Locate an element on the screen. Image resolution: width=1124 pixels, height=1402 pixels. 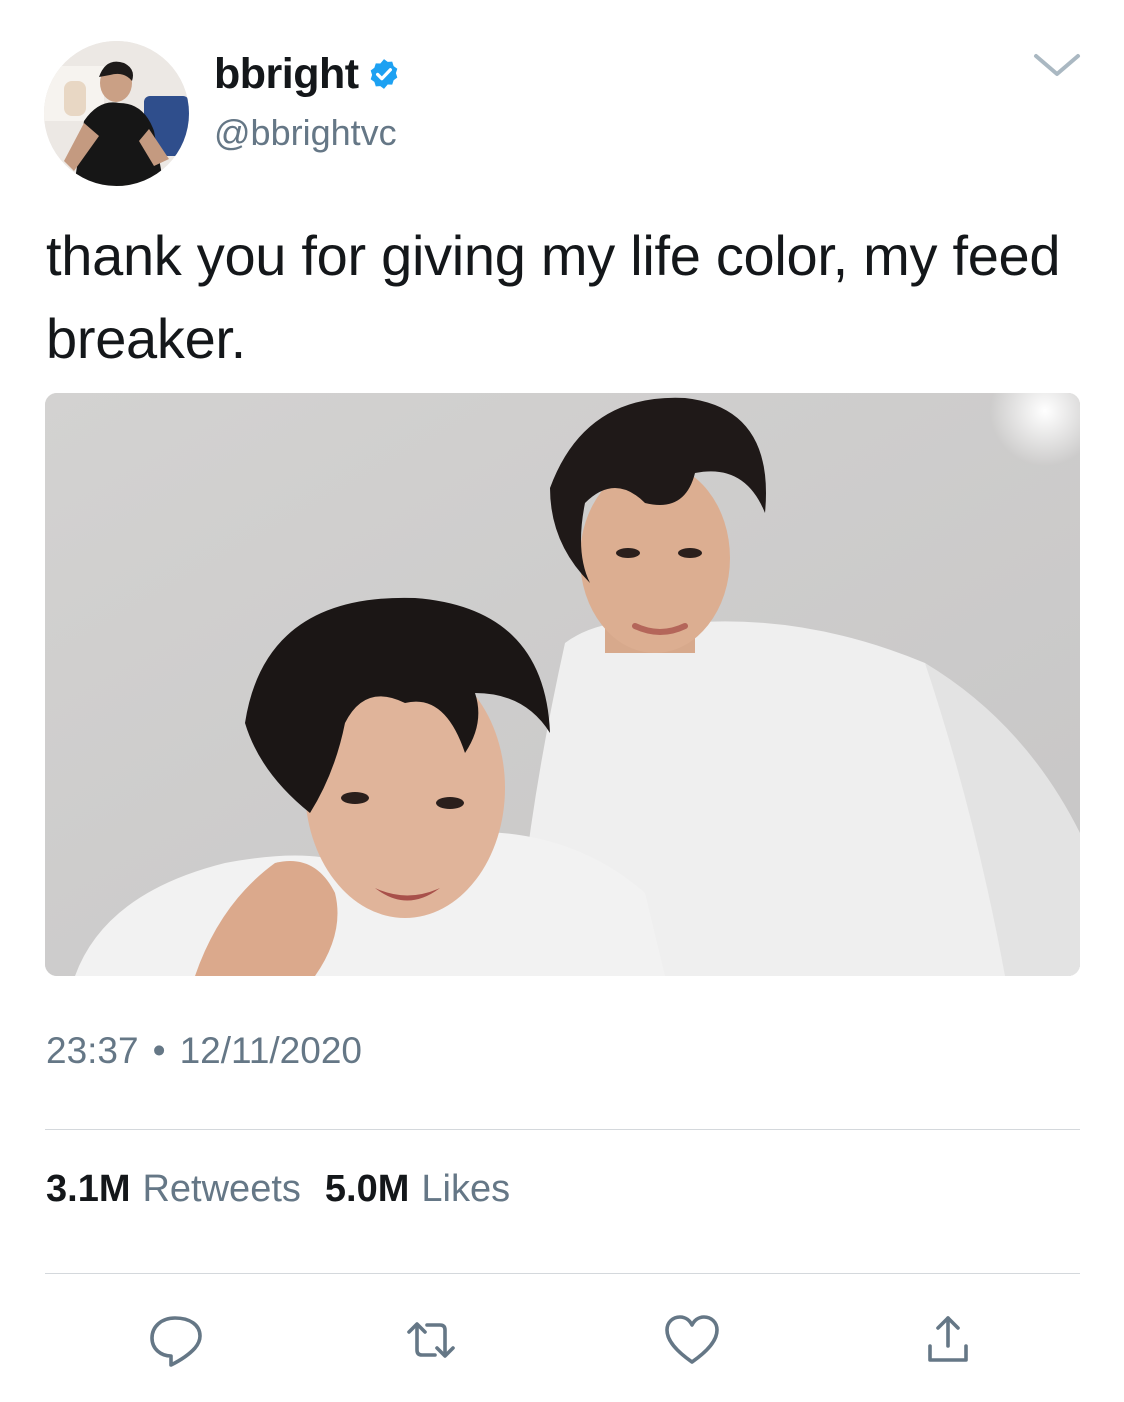
retweets-label: Retweets is located at coordinates (221, 1189).